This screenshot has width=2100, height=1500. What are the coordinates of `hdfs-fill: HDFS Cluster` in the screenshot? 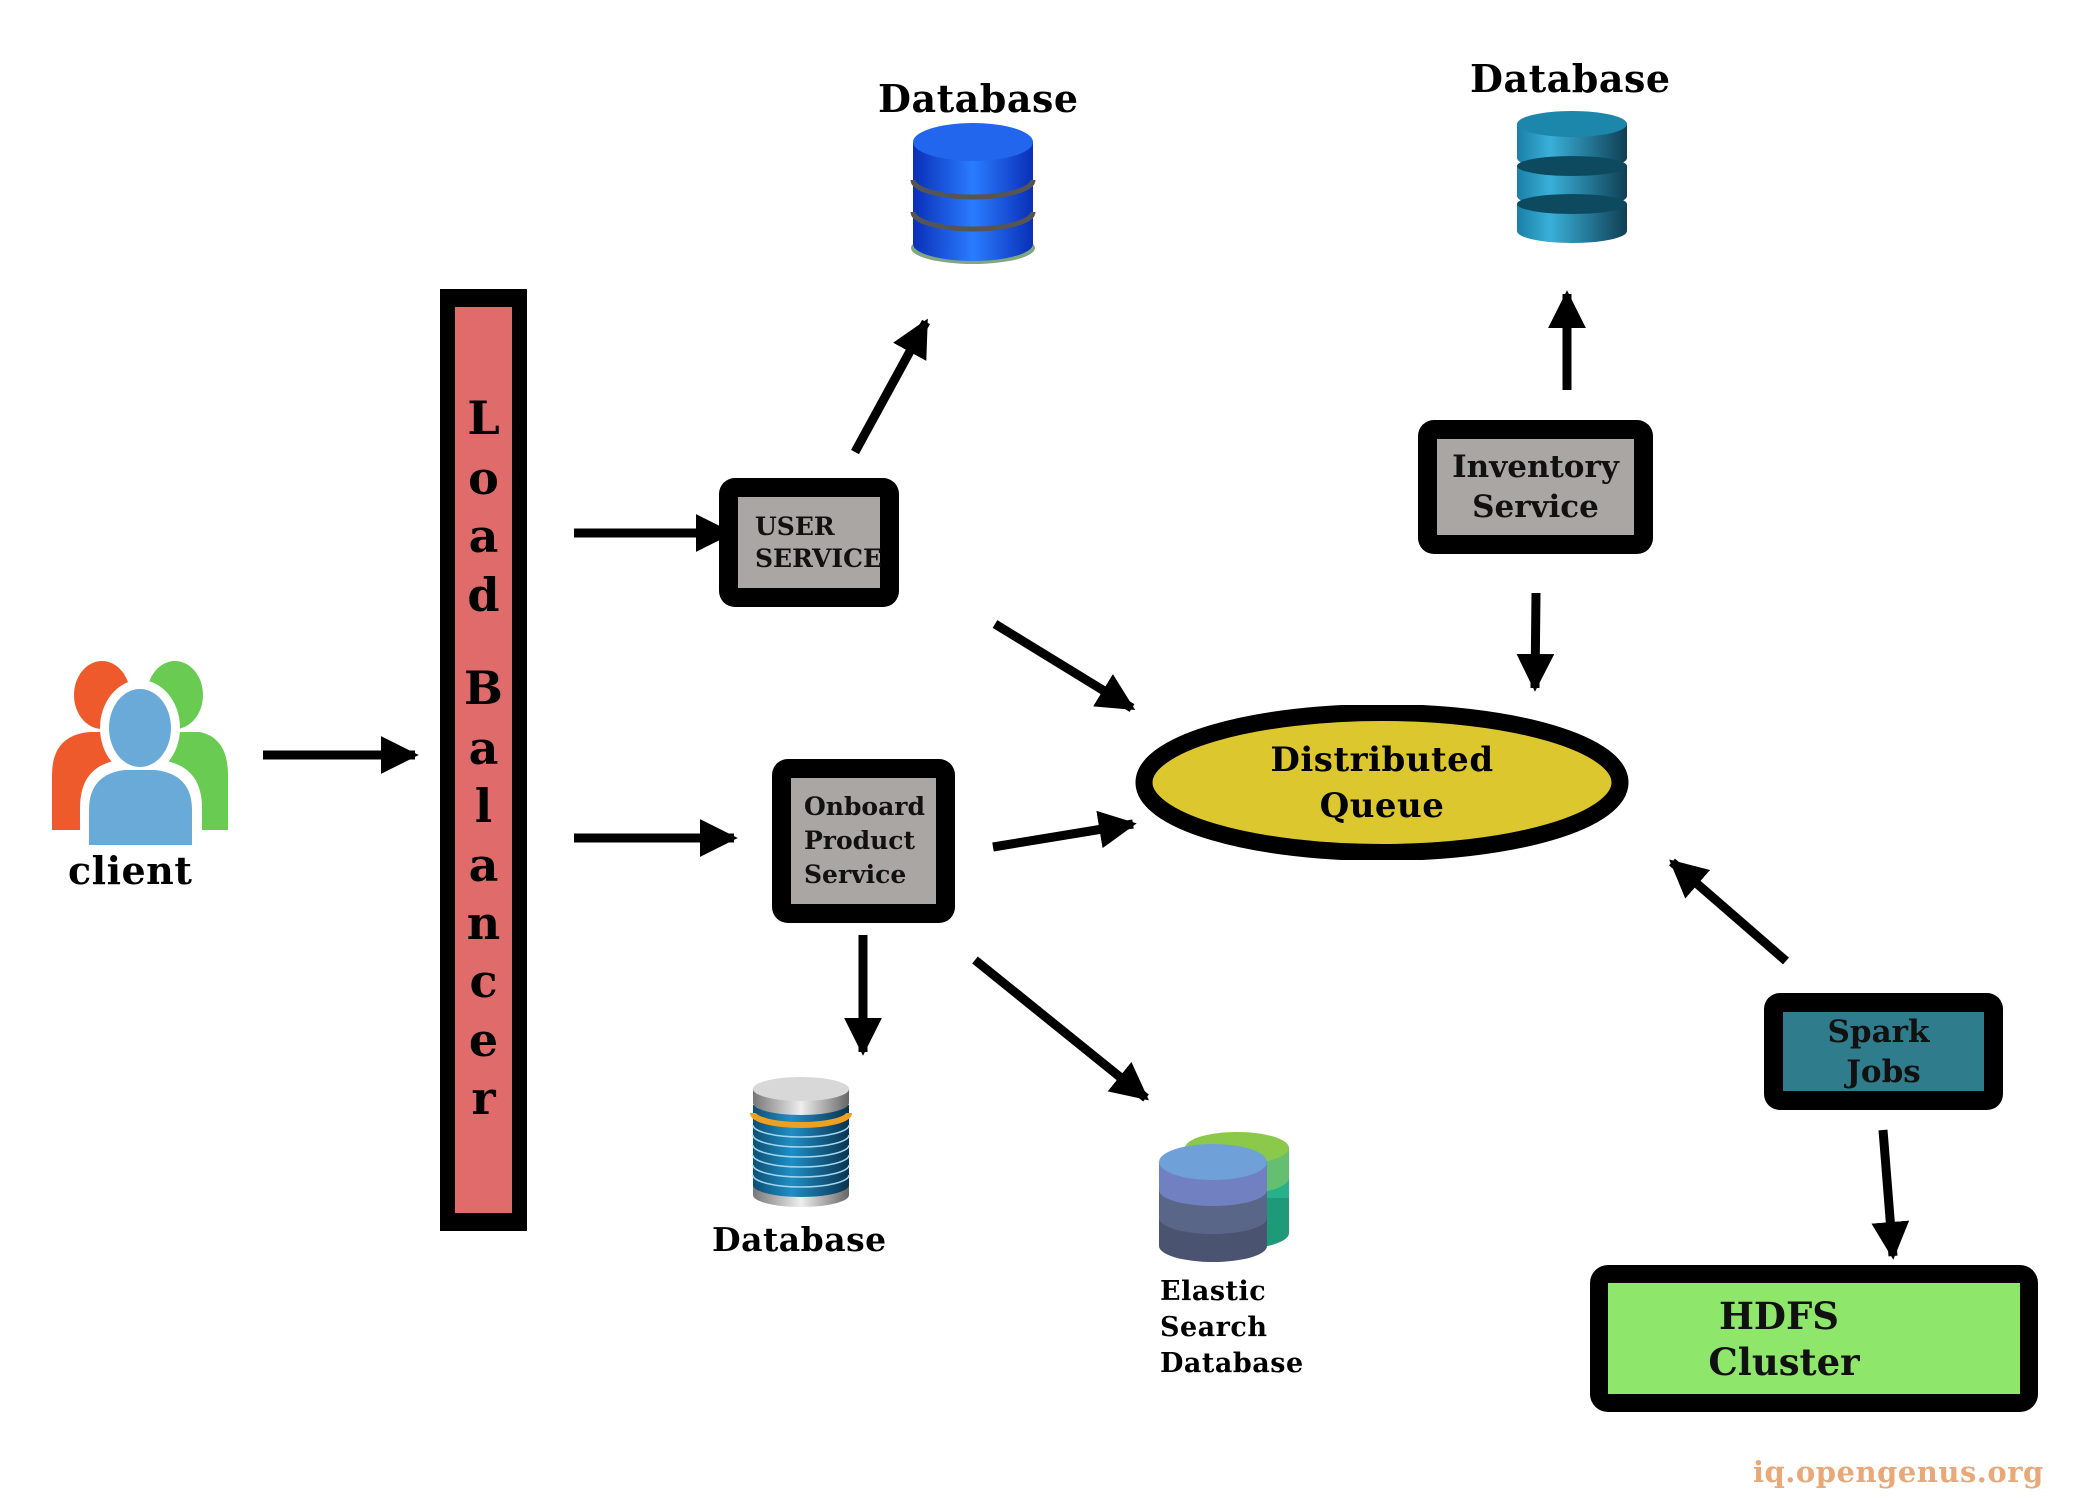 It's located at (1814, 1338).